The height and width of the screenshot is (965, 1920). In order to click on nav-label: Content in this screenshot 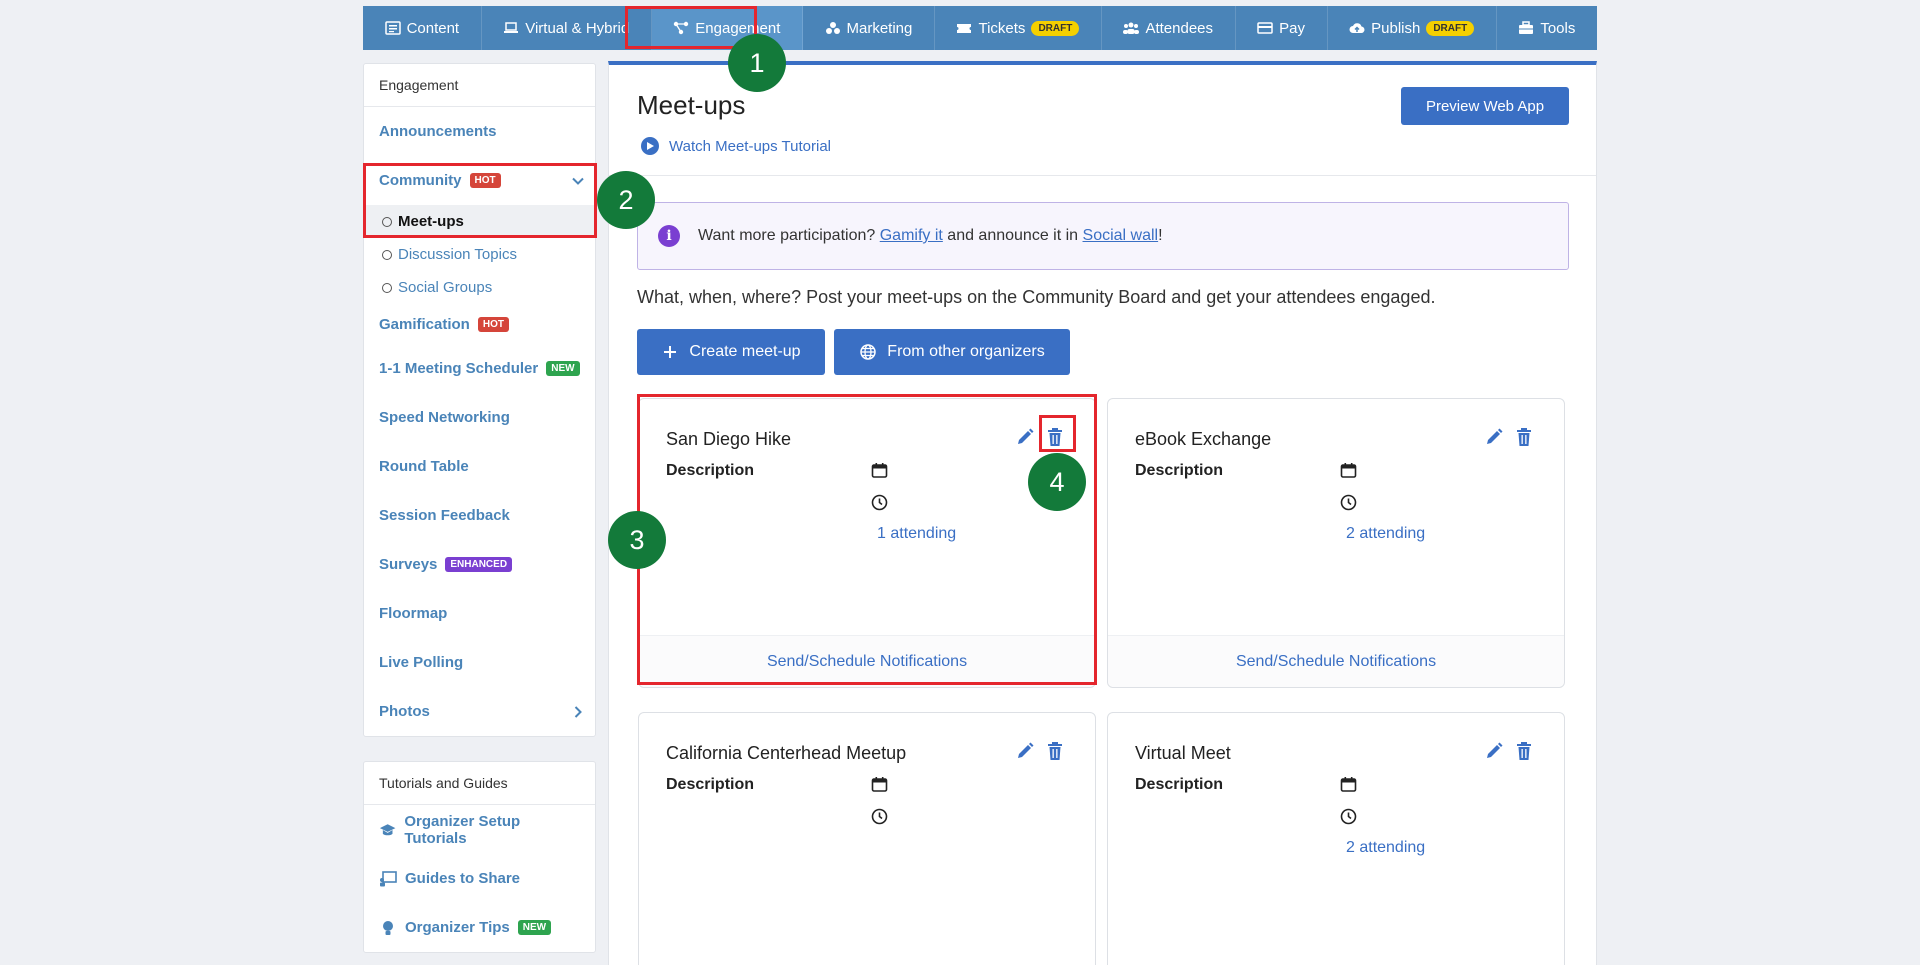, I will do `click(433, 28)`.